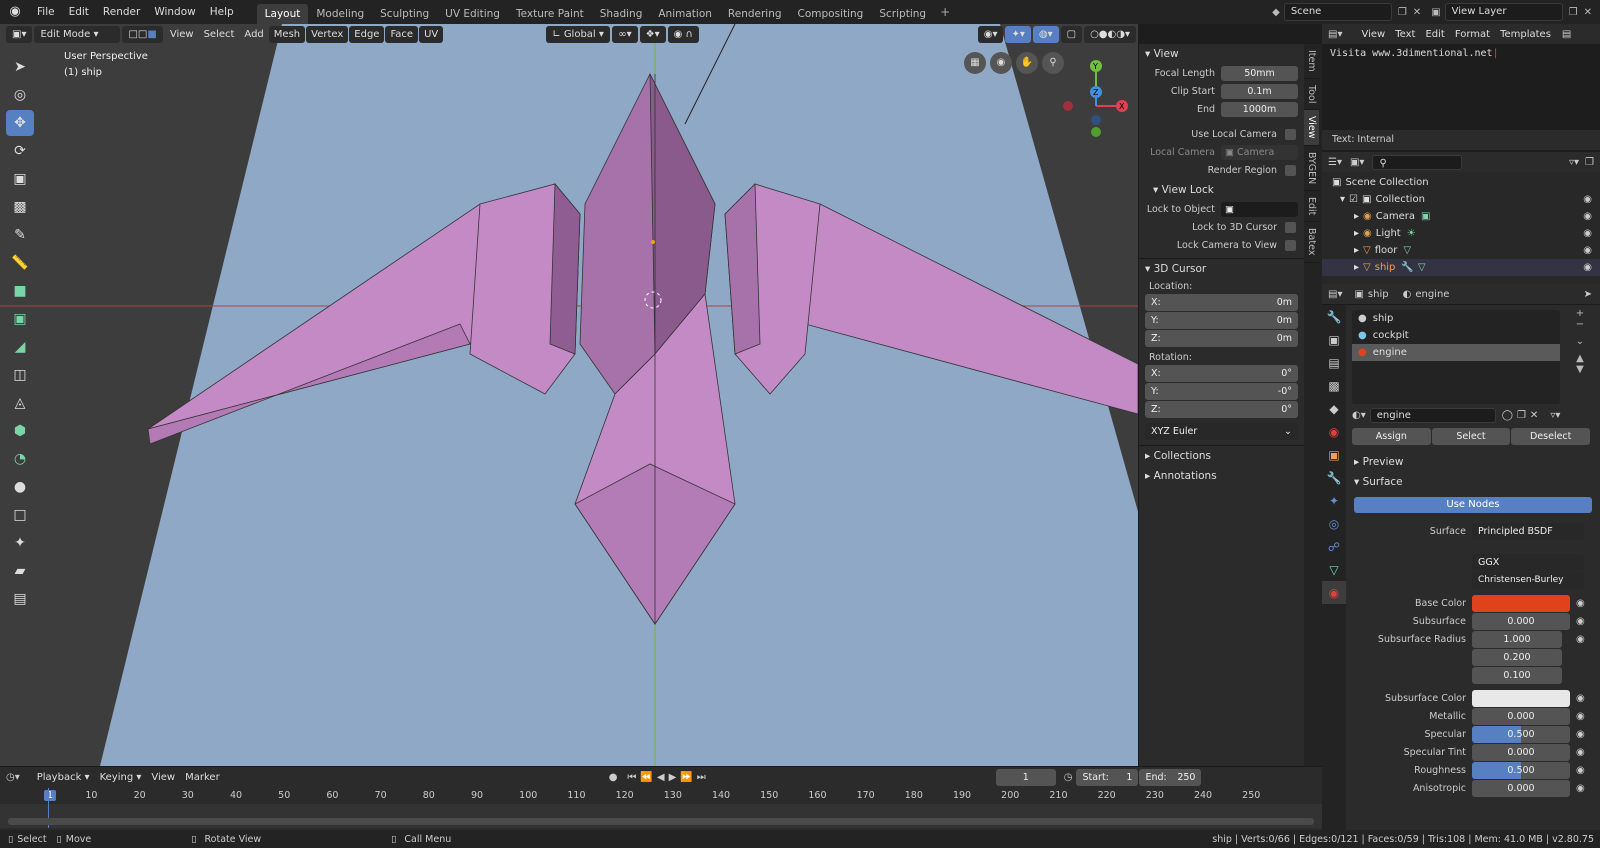  I want to click on surface-shader-dropdown: Principled BSDF, so click(1528, 531).